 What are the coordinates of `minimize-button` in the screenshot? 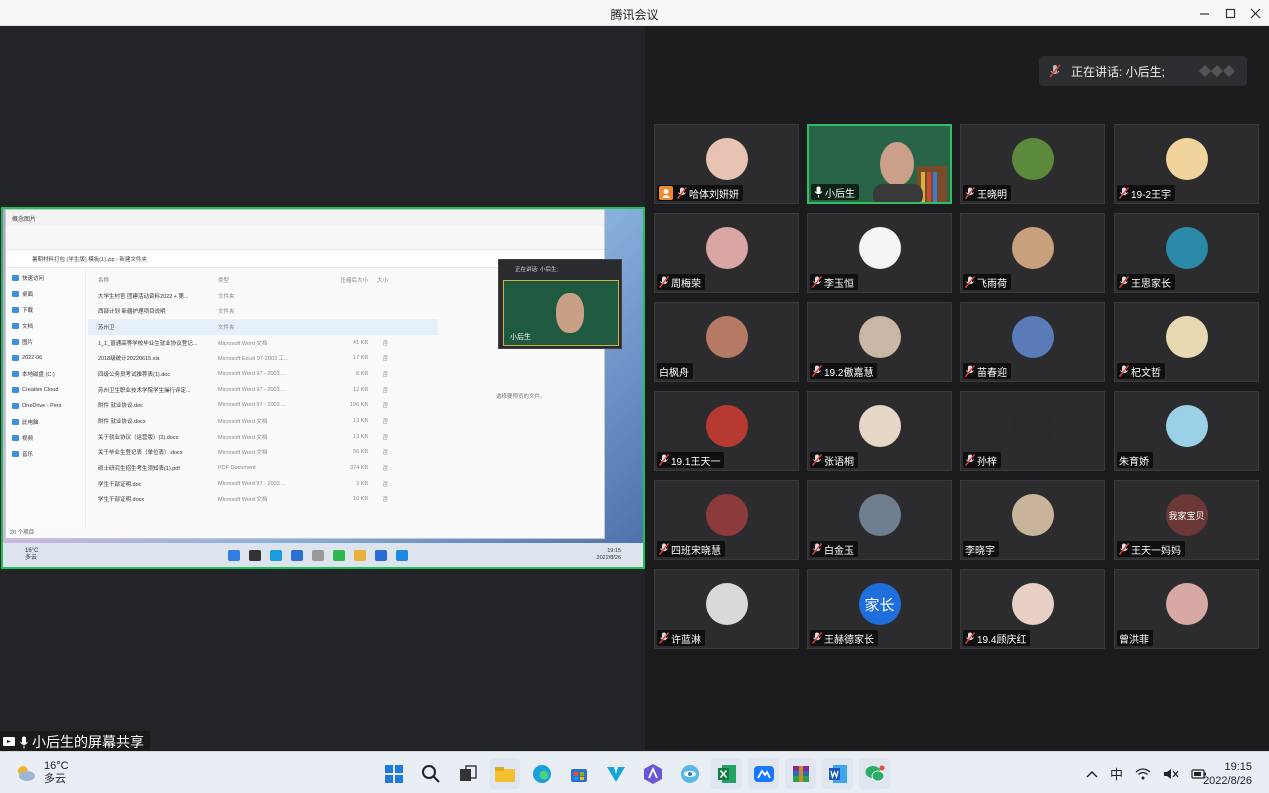 It's located at (1204, 13).